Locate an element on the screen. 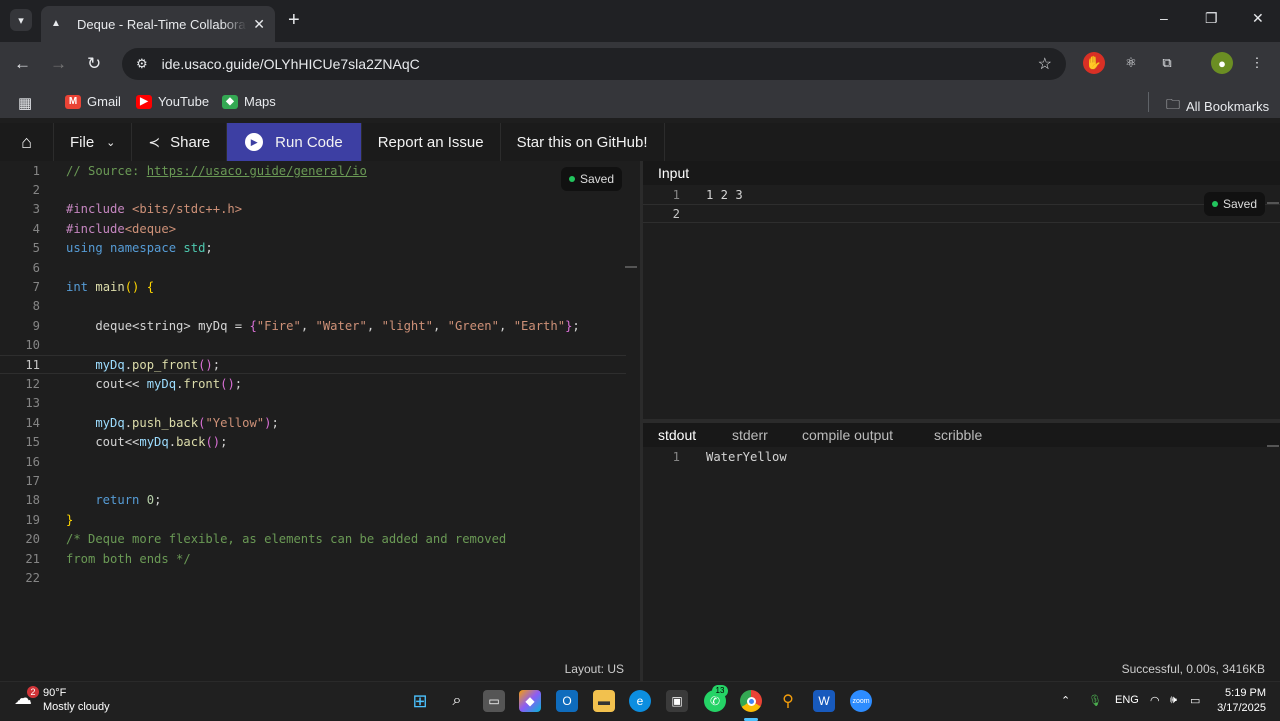 Image resolution: width=1280 pixels, height=721 pixels. back-icon: ← is located at coordinates (22, 64).